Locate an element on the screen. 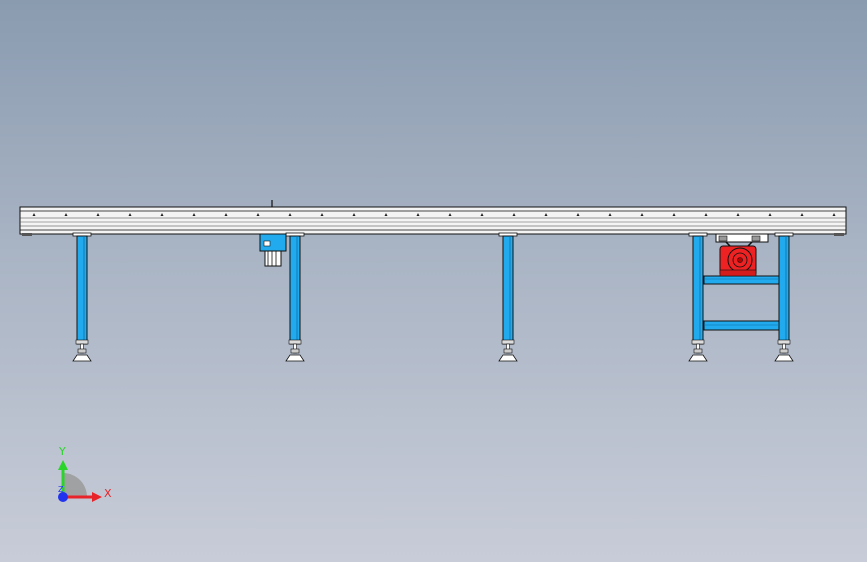 This screenshot has height=562, width=867. axis-triad-icon: Y X Z is located at coordinates (85, 473).